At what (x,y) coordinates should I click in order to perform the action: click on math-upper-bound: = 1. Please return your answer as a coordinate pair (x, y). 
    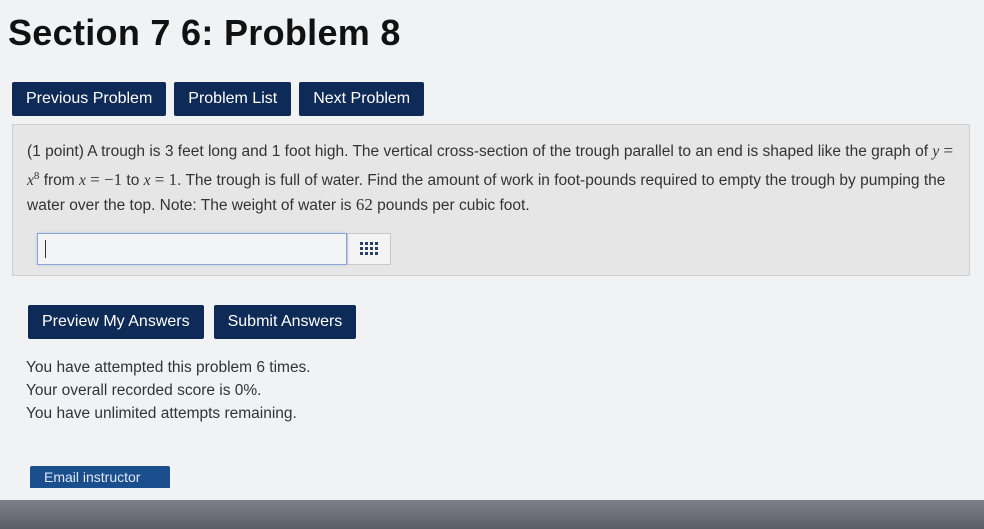
    Looking at the image, I should click on (164, 180).